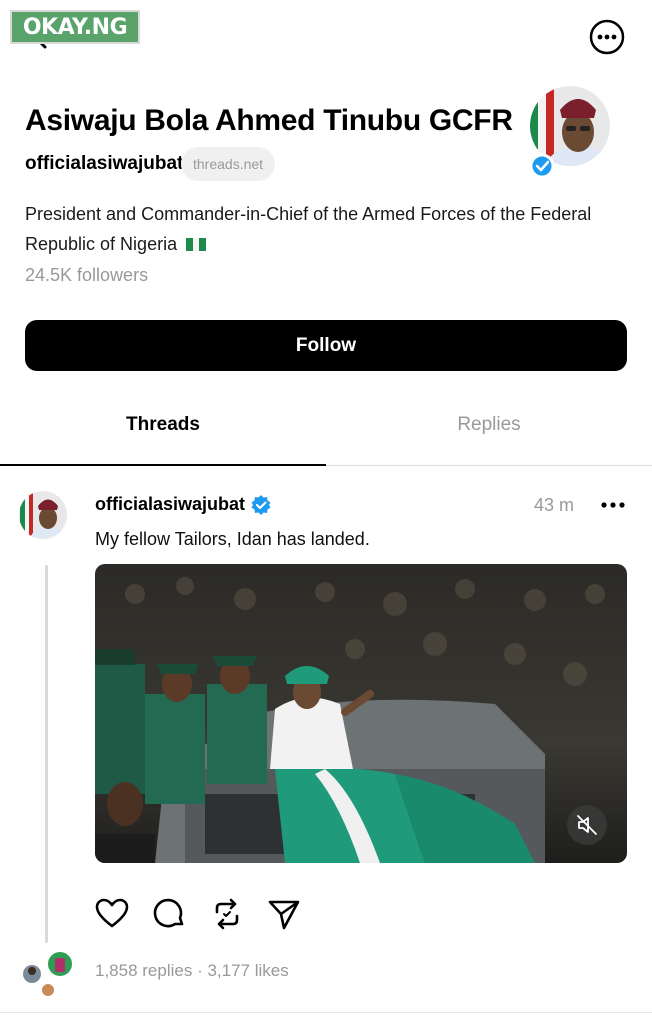 This screenshot has height=1024, width=652. I want to click on post-divider, so click(326, 1012).